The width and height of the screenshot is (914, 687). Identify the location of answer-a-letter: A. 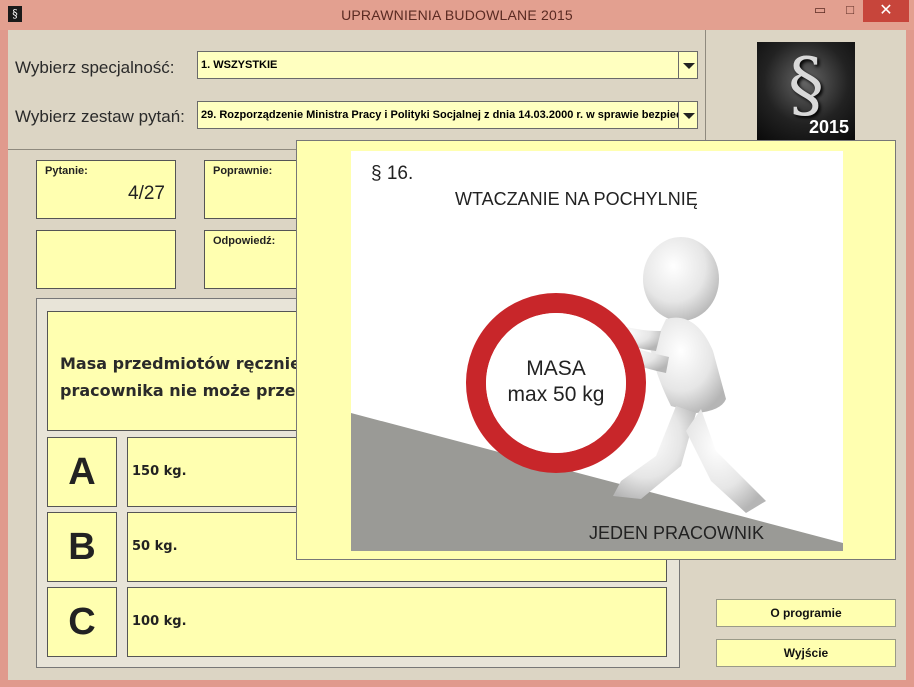
(82, 472).